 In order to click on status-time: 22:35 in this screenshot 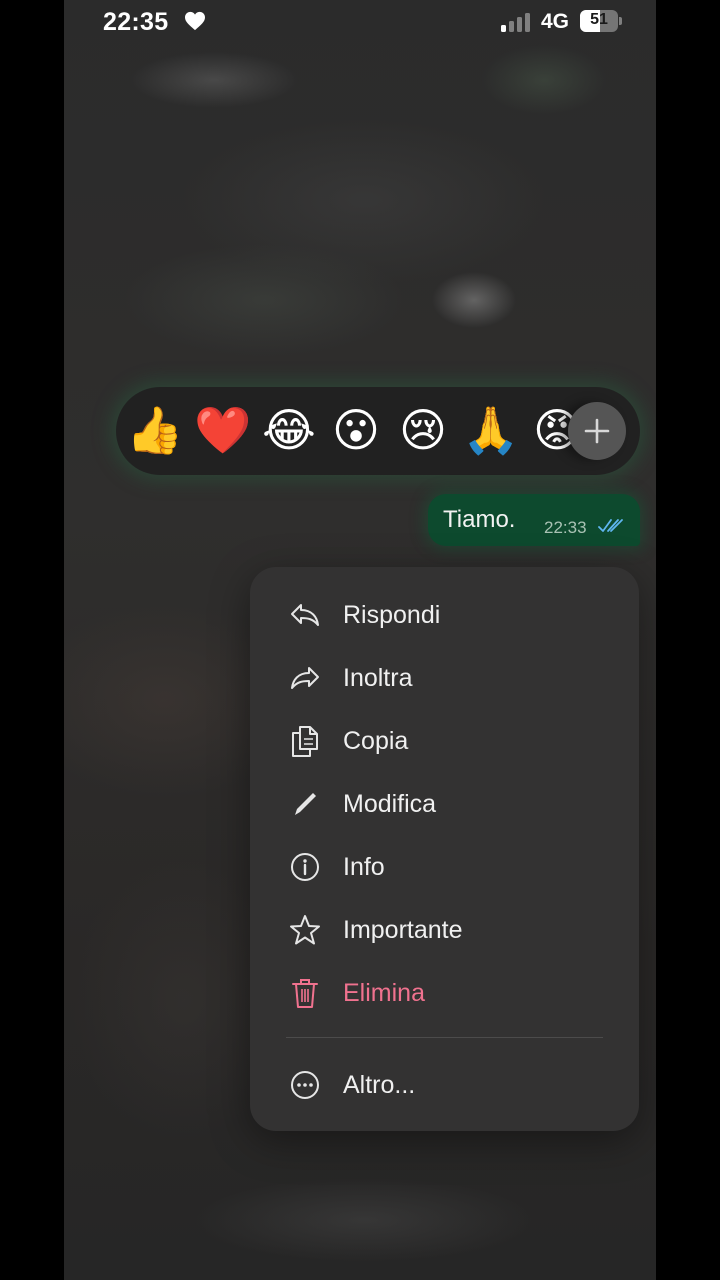, I will do `click(136, 22)`.